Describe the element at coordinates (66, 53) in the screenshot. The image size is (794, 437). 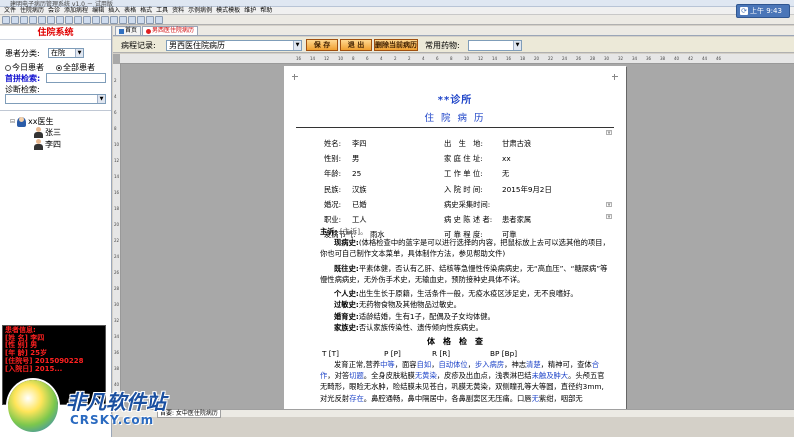
I see `category-select: 在院 ▼` at that location.